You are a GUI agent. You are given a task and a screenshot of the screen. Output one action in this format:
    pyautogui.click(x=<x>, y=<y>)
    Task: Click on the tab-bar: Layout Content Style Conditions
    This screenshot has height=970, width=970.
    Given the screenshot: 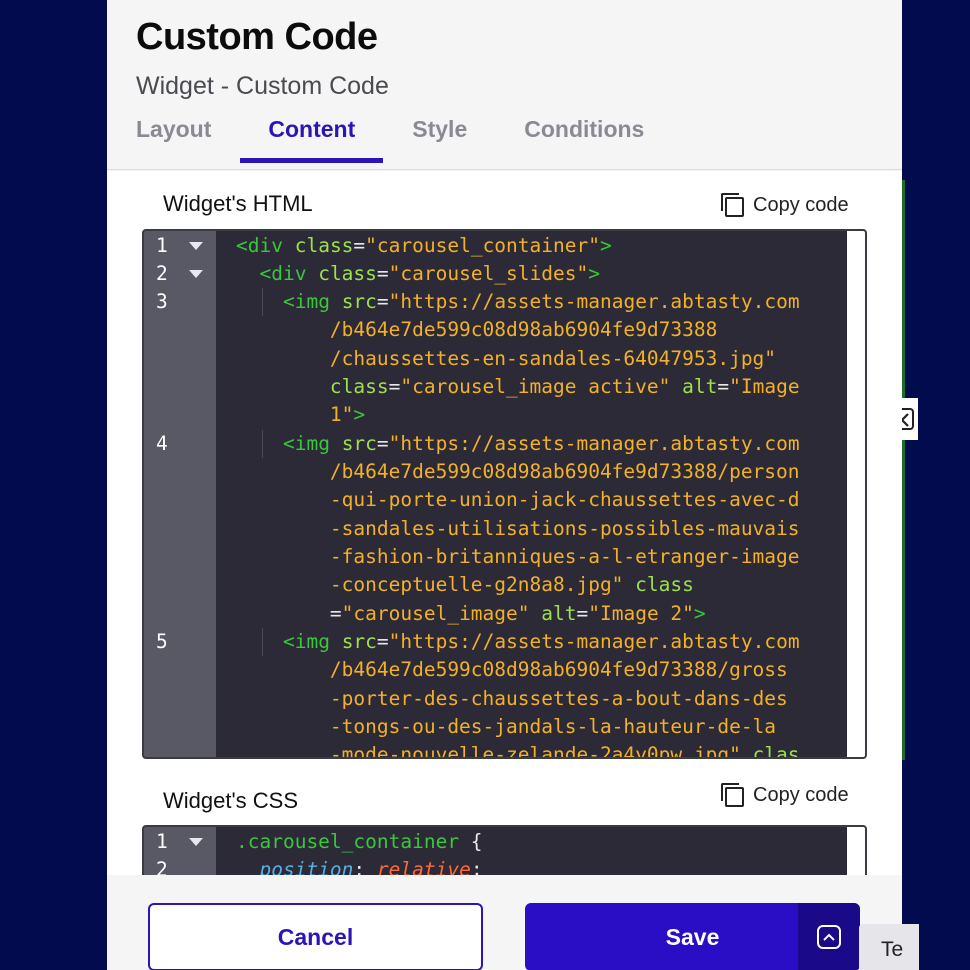 What is the action you would take?
    pyautogui.click(x=418, y=139)
    